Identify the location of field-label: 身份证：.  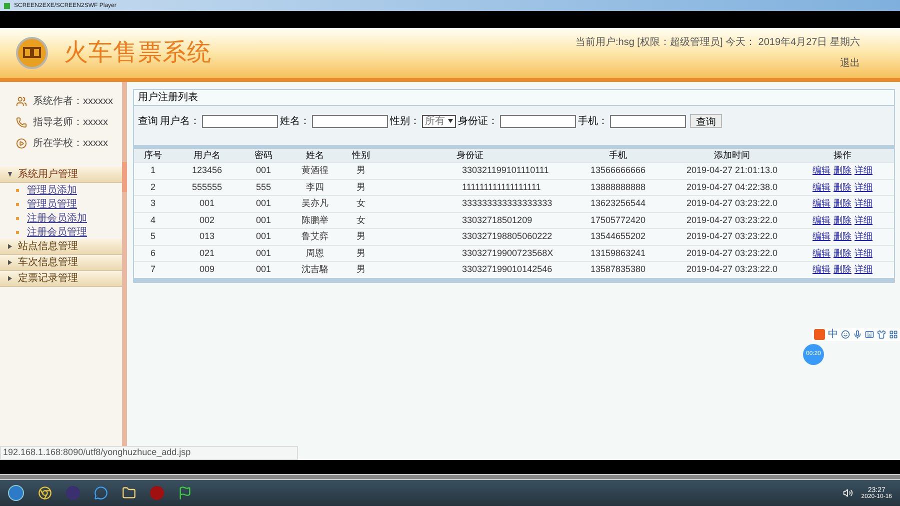
(478, 121).